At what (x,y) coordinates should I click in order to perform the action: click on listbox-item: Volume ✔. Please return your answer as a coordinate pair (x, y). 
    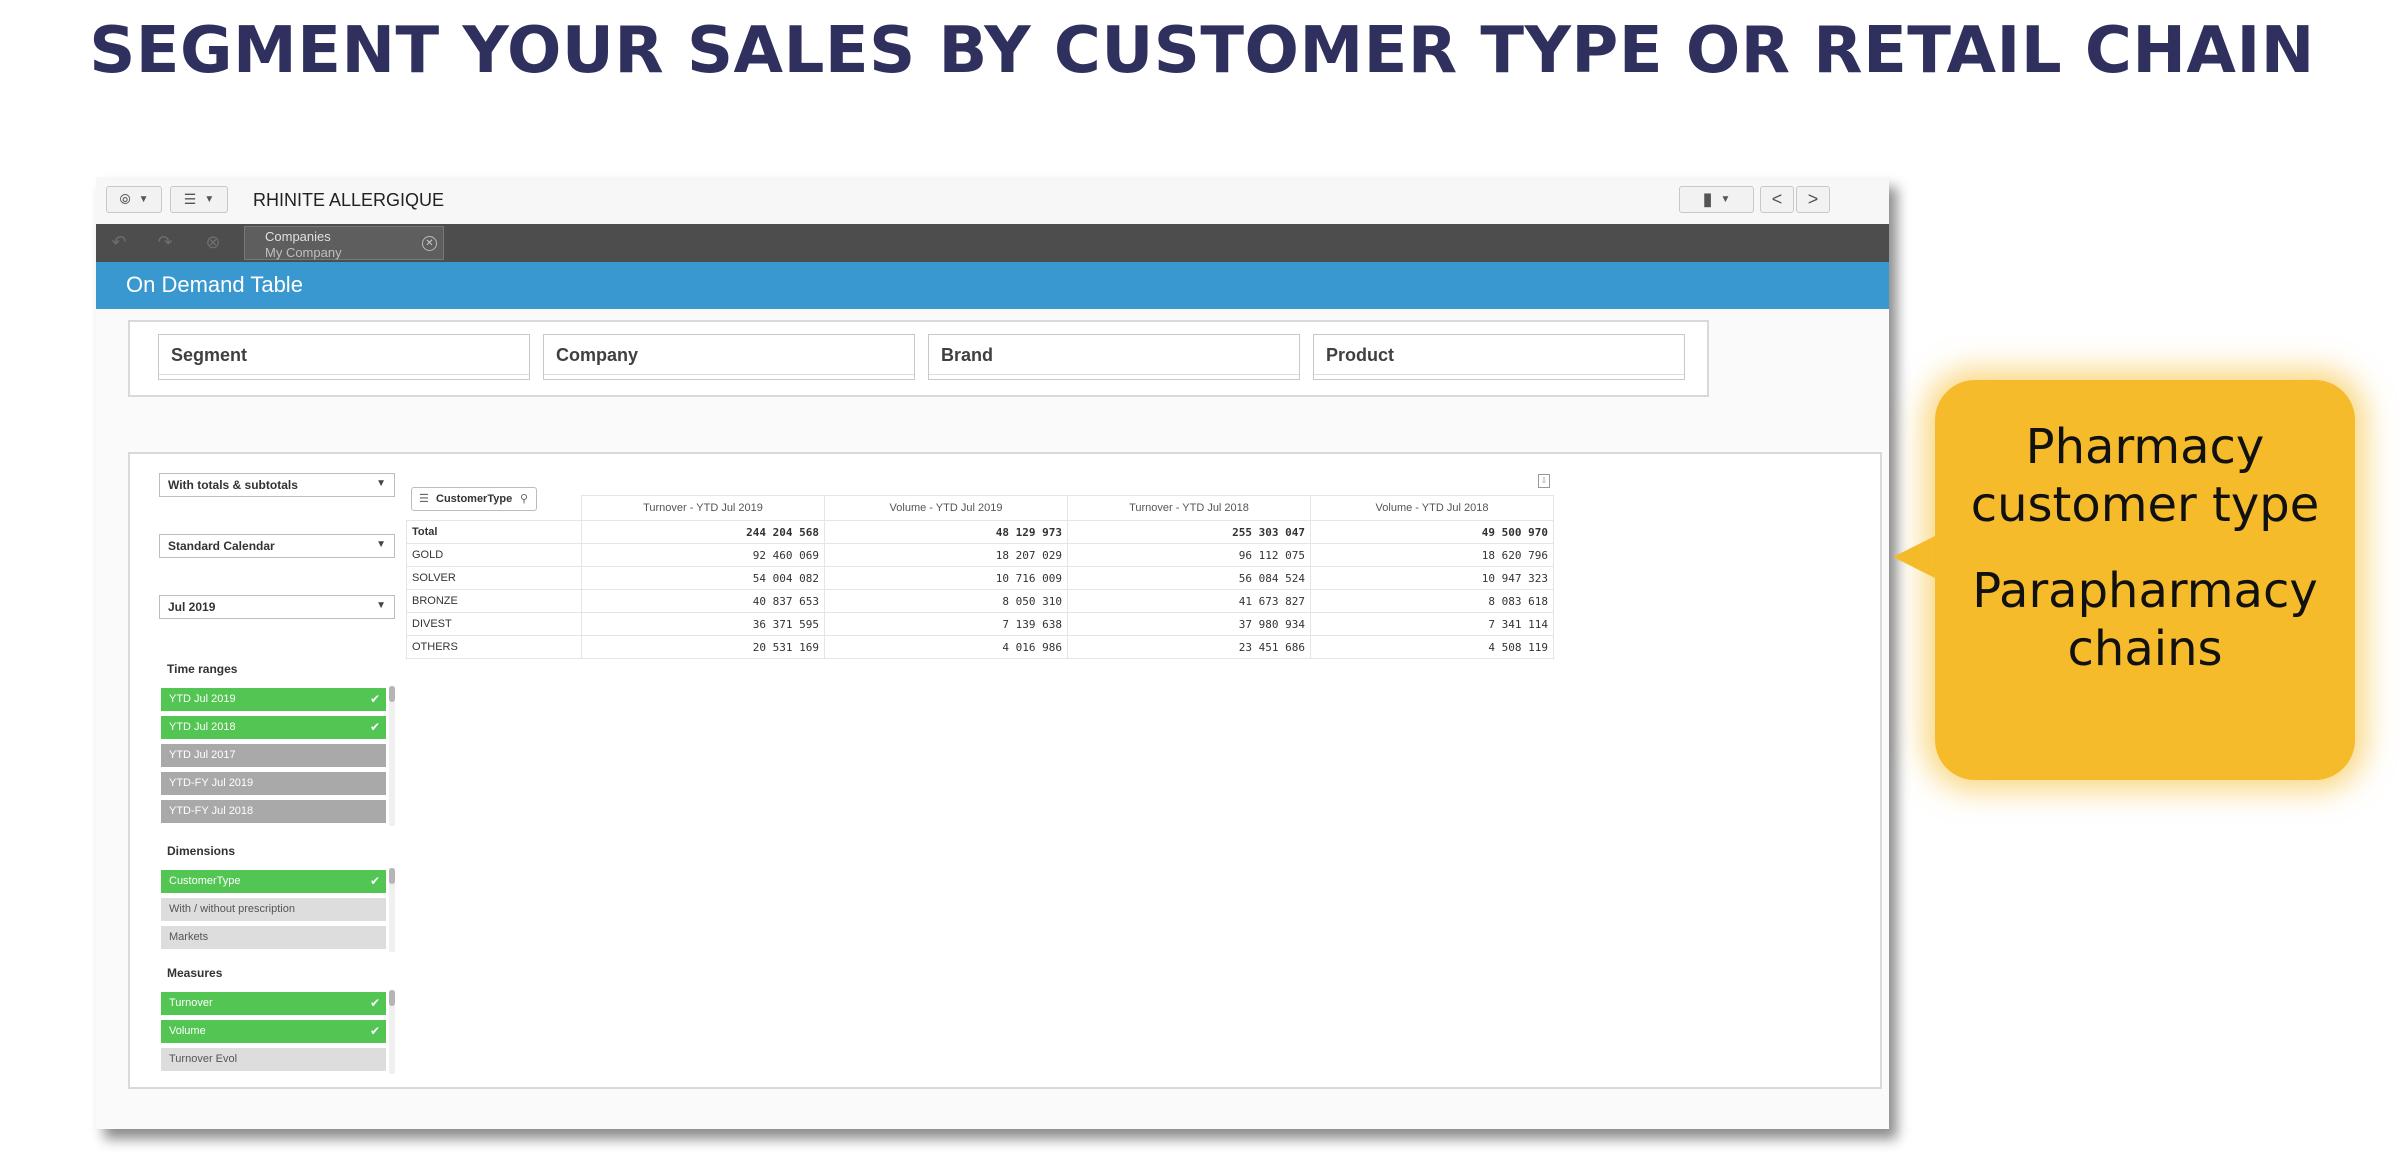
    Looking at the image, I should click on (273, 1031).